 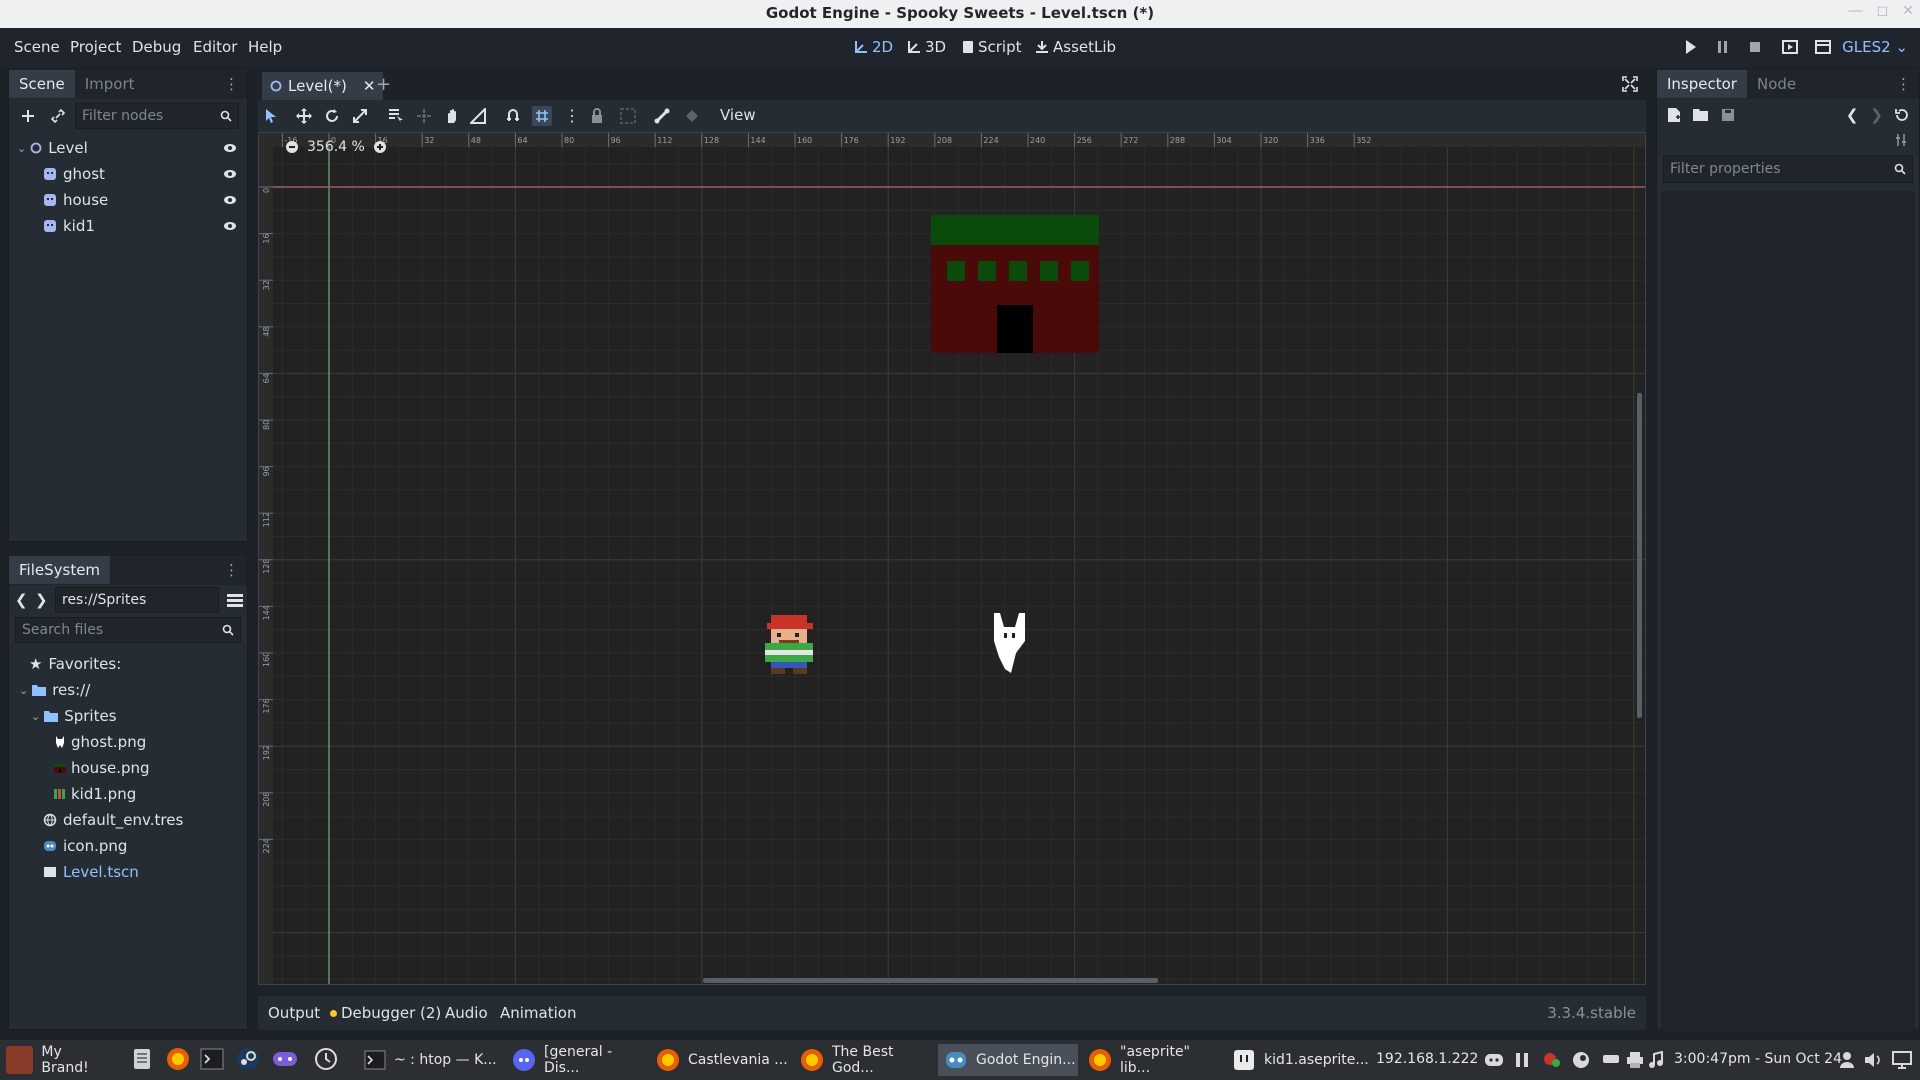 What do you see at coordinates (1075, 47) in the screenshot?
I see `workspace-assetlib-button: AssetLib` at bounding box center [1075, 47].